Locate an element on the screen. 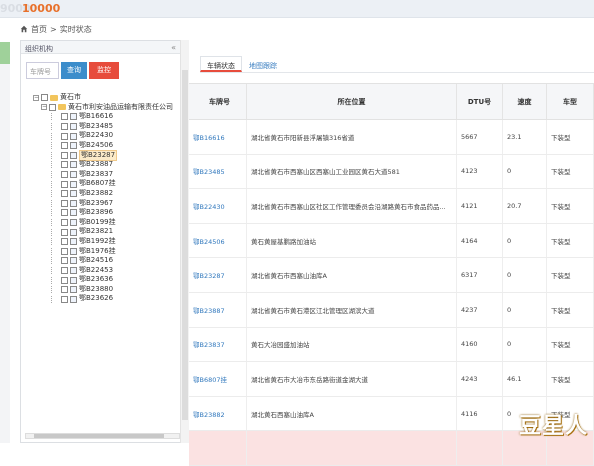  tree-node-label: 鄂B23821 is located at coordinates (96, 232).